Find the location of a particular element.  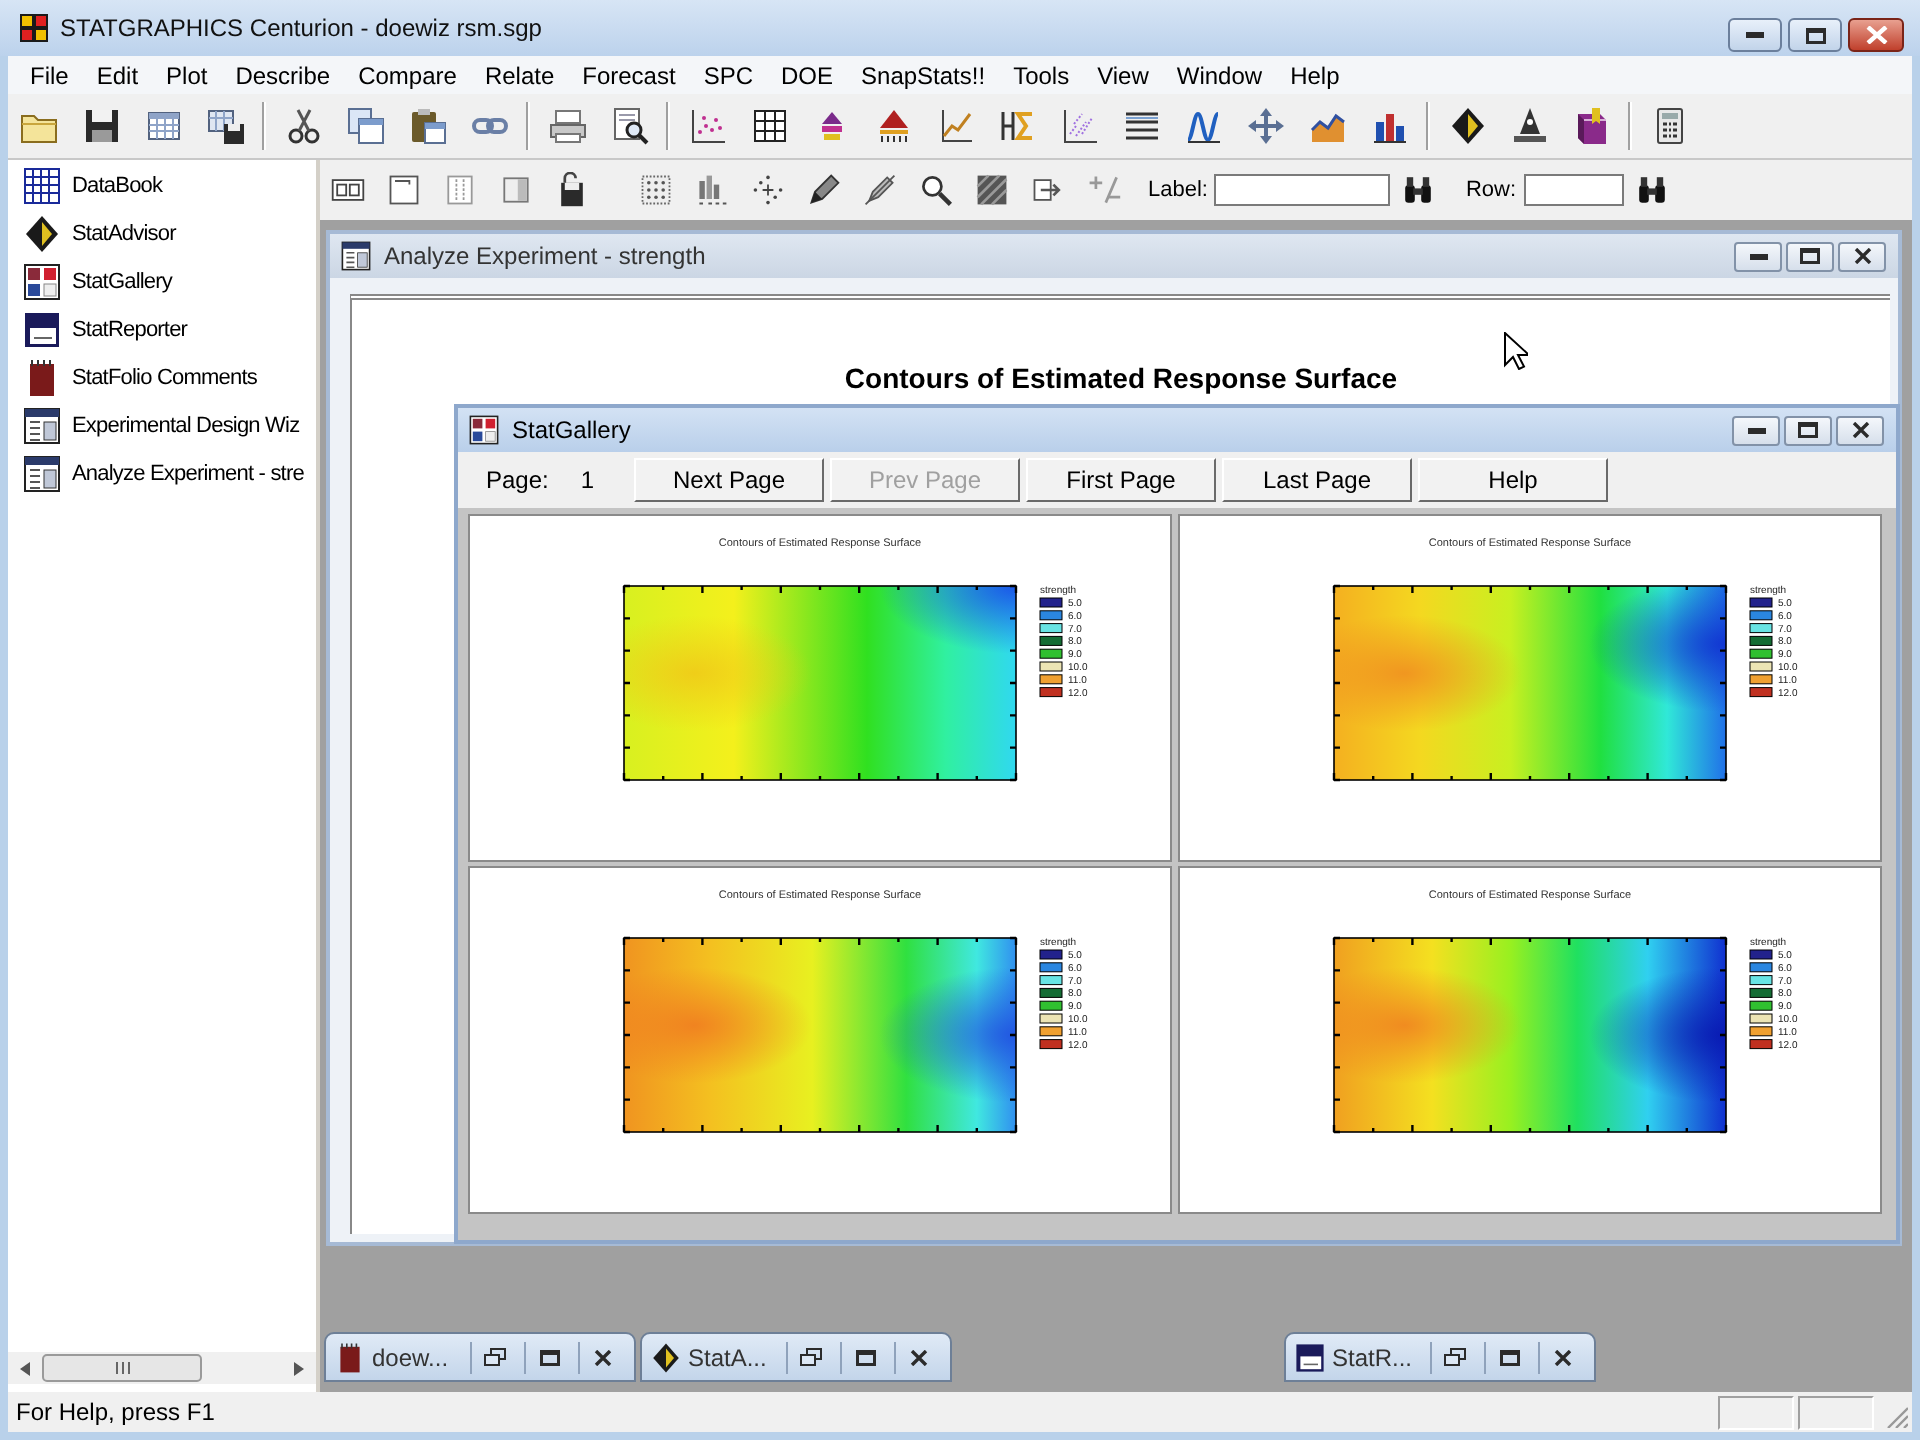

printer-icon is located at coordinates (567, 126).